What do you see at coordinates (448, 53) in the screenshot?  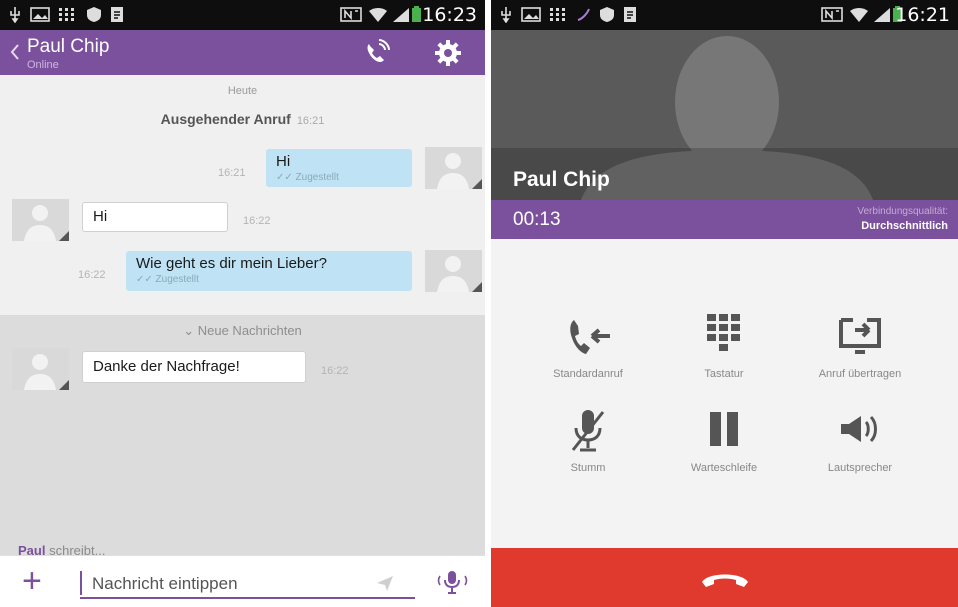 I see `settings-gear-icon` at bounding box center [448, 53].